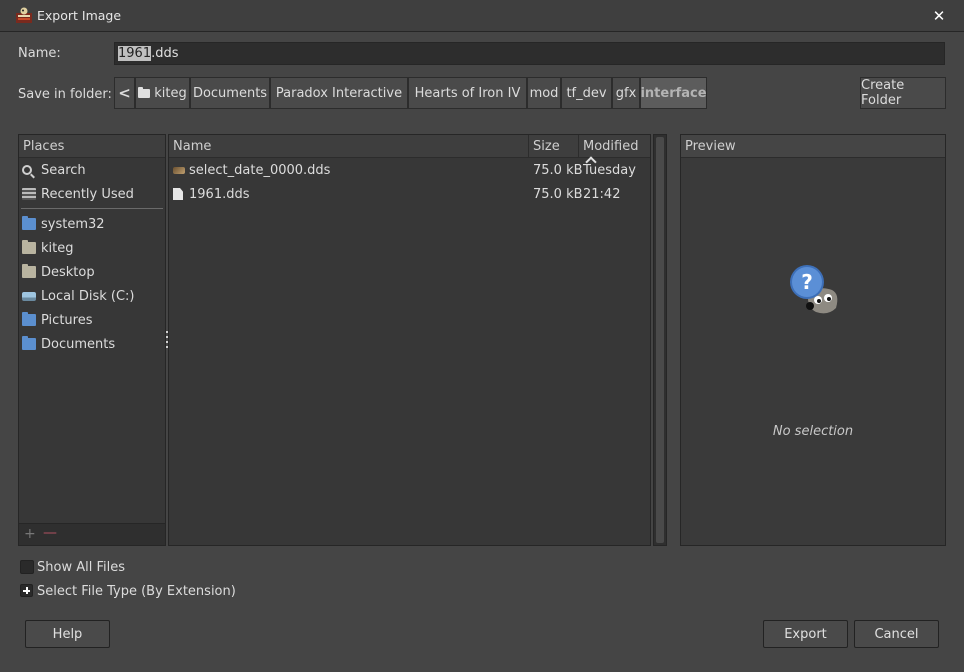  Describe the element at coordinates (81, 567) in the screenshot. I see `show-all-files-label: Show All Files` at that location.